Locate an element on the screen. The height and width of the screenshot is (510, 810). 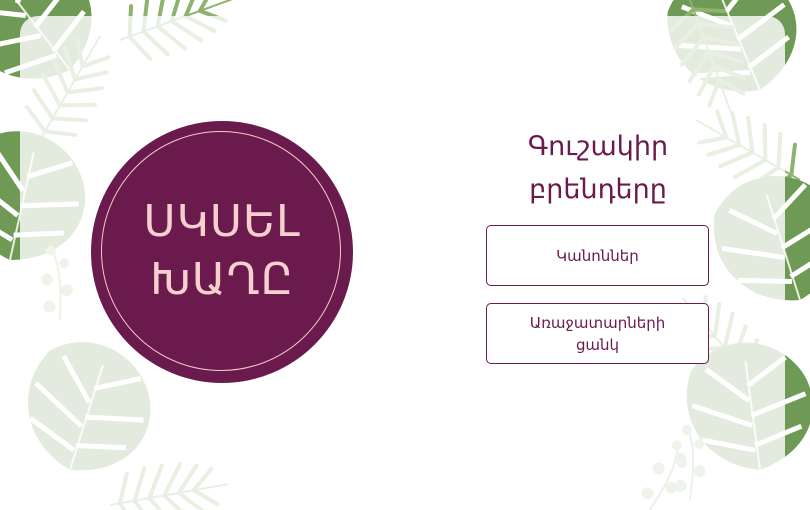
leaderboard-button: Առաջատարների ցանկ is located at coordinates (597, 333).